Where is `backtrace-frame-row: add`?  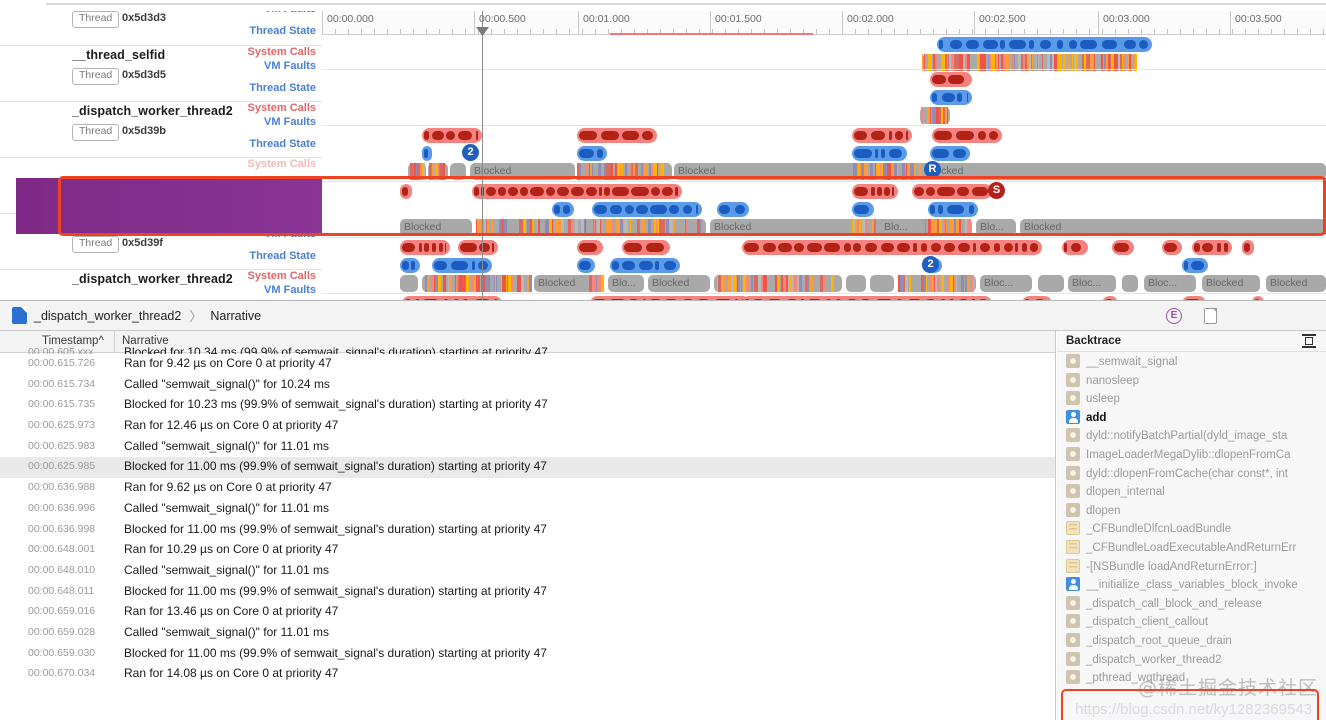 backtrace-frame-row: add is located at coordinates (1191, 417).